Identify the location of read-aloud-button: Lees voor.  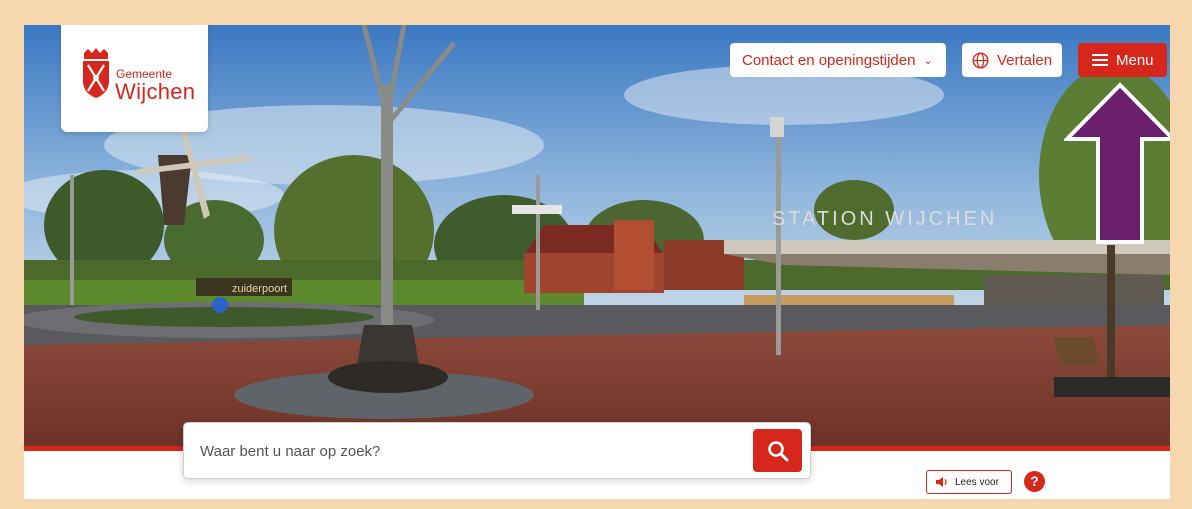
(969, 482).